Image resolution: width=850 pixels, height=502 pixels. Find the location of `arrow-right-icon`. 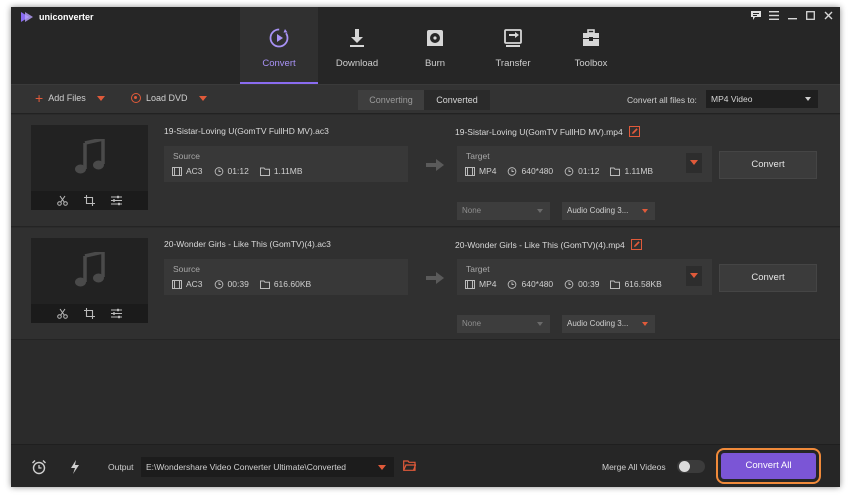

arrow-right-icon is located at coordinates (435, 278).